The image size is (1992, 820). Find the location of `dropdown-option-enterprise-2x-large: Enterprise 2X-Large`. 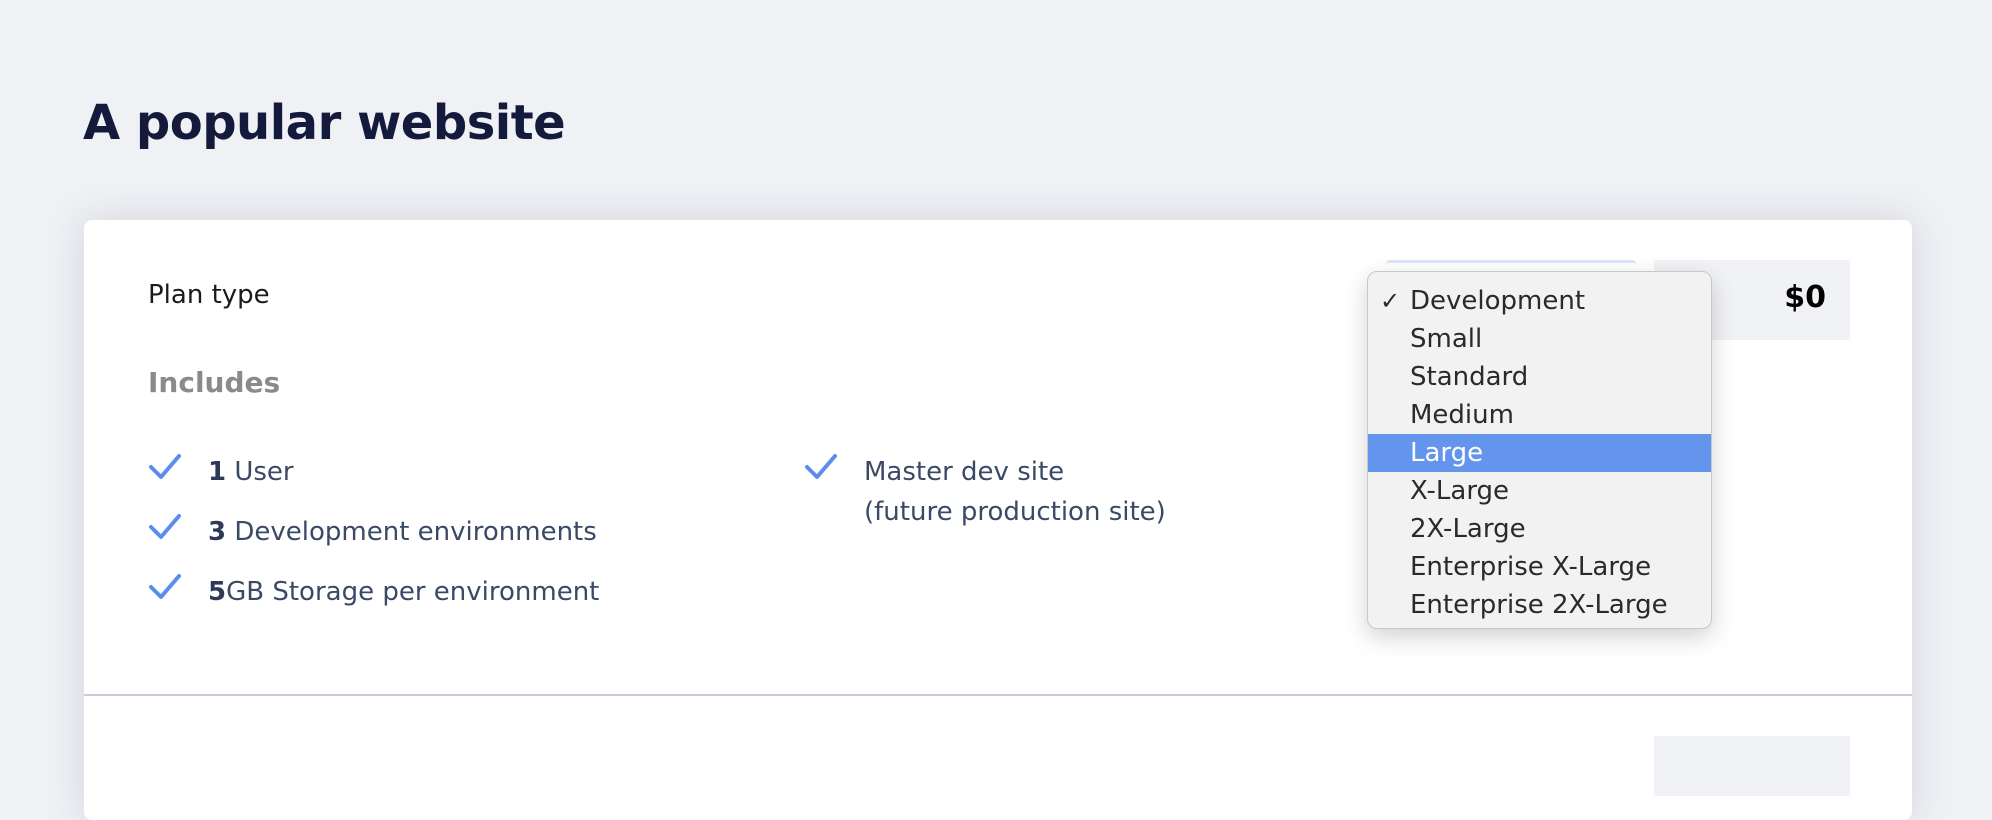

dropdown-option-enterprise-2x-large: Enterprise 2X-Large is located at coordinates (1539, 605).